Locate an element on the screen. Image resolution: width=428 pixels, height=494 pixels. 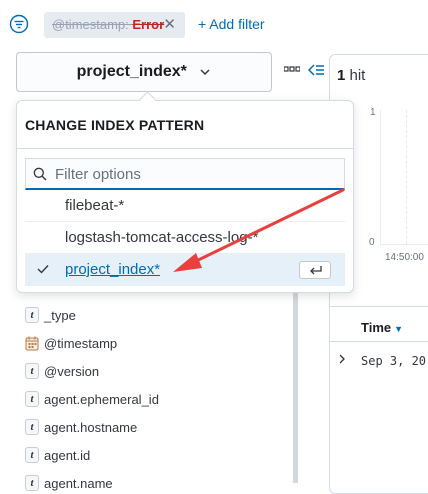
field-name: @version is located at coordinates (72, 371).